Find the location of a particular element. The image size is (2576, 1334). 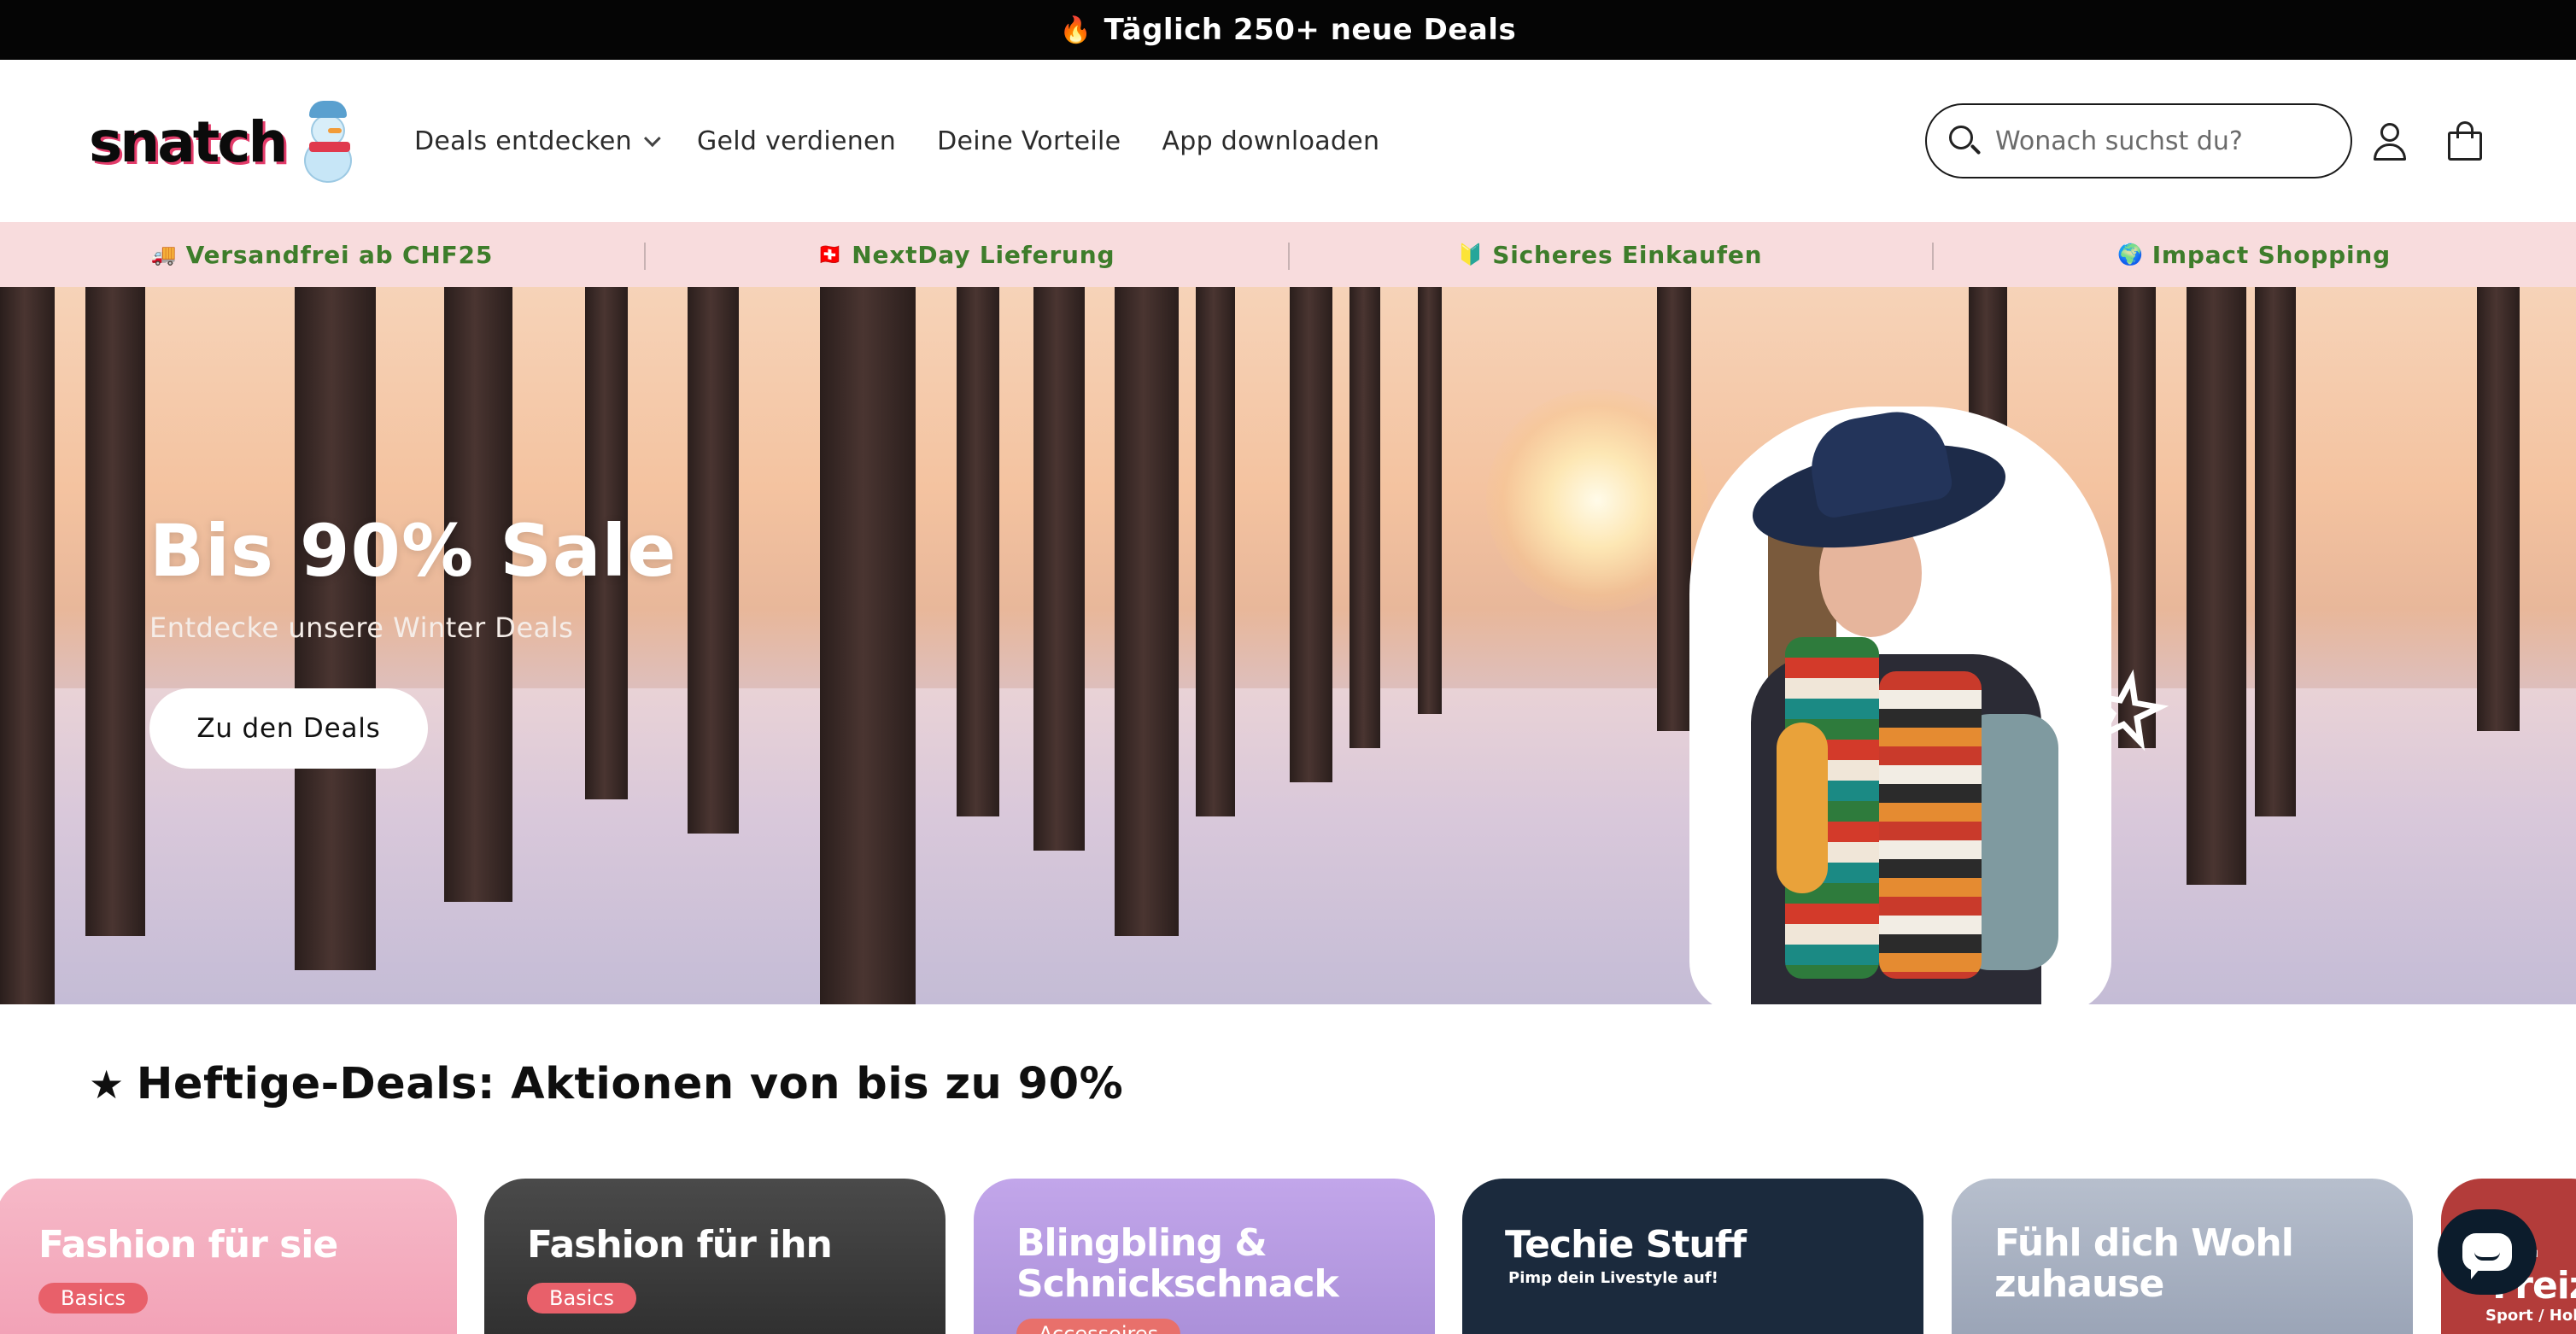

usp-item-secure: 🔰 Sicheres Einkaufen is located at coordinates (1610, 255).